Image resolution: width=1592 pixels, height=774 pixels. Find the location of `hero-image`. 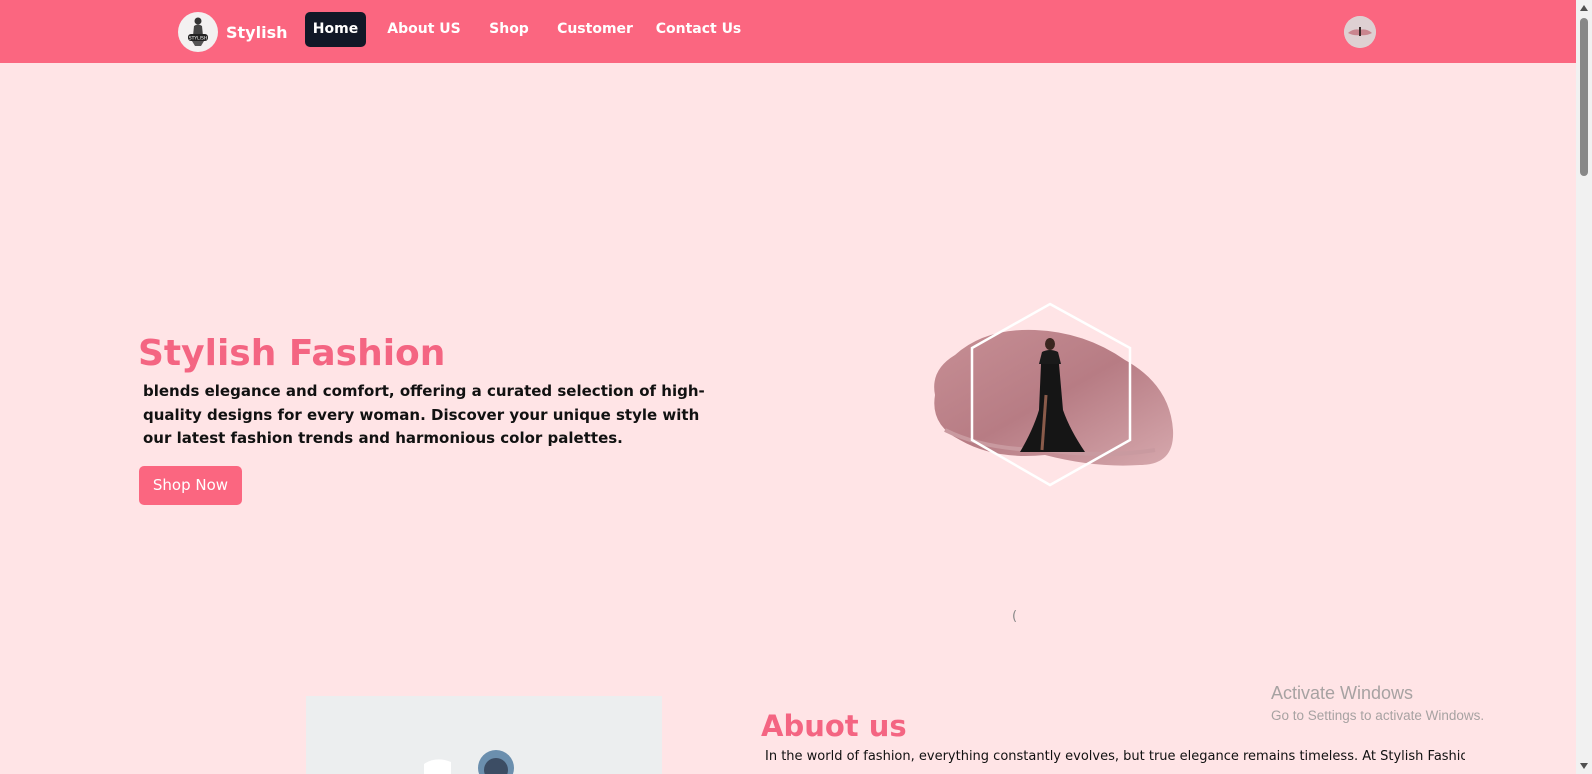

hero-image is located at coordinates (1052, 395).